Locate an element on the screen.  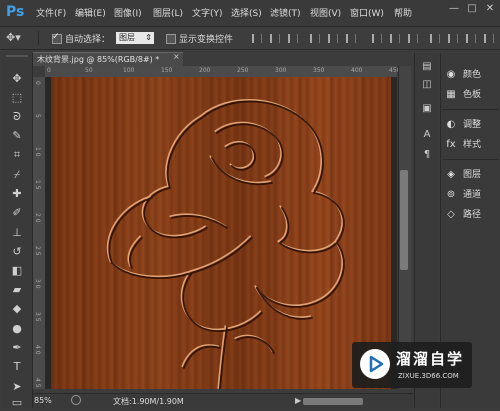
ruler-tick-label: 400 is located at coordinates (357, 70).